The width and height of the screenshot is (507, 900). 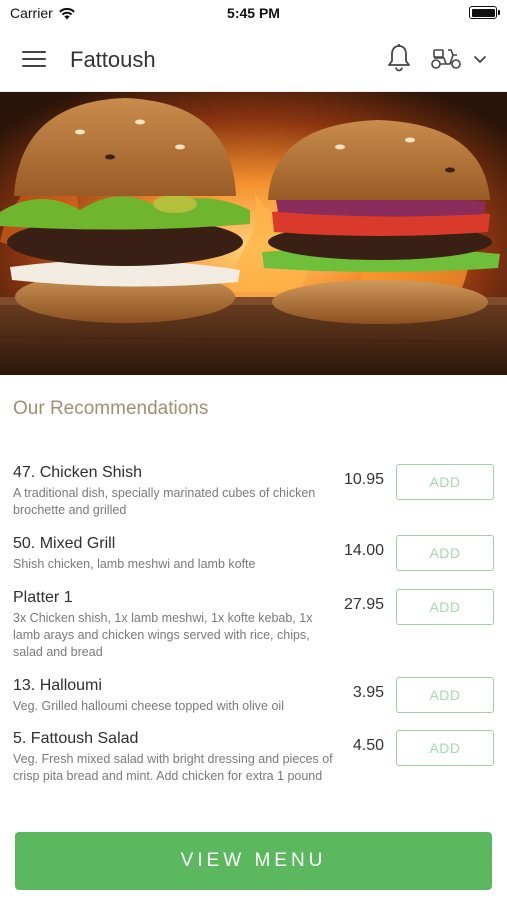 I want to click on scooter-icon, so click(x=446, y=58).